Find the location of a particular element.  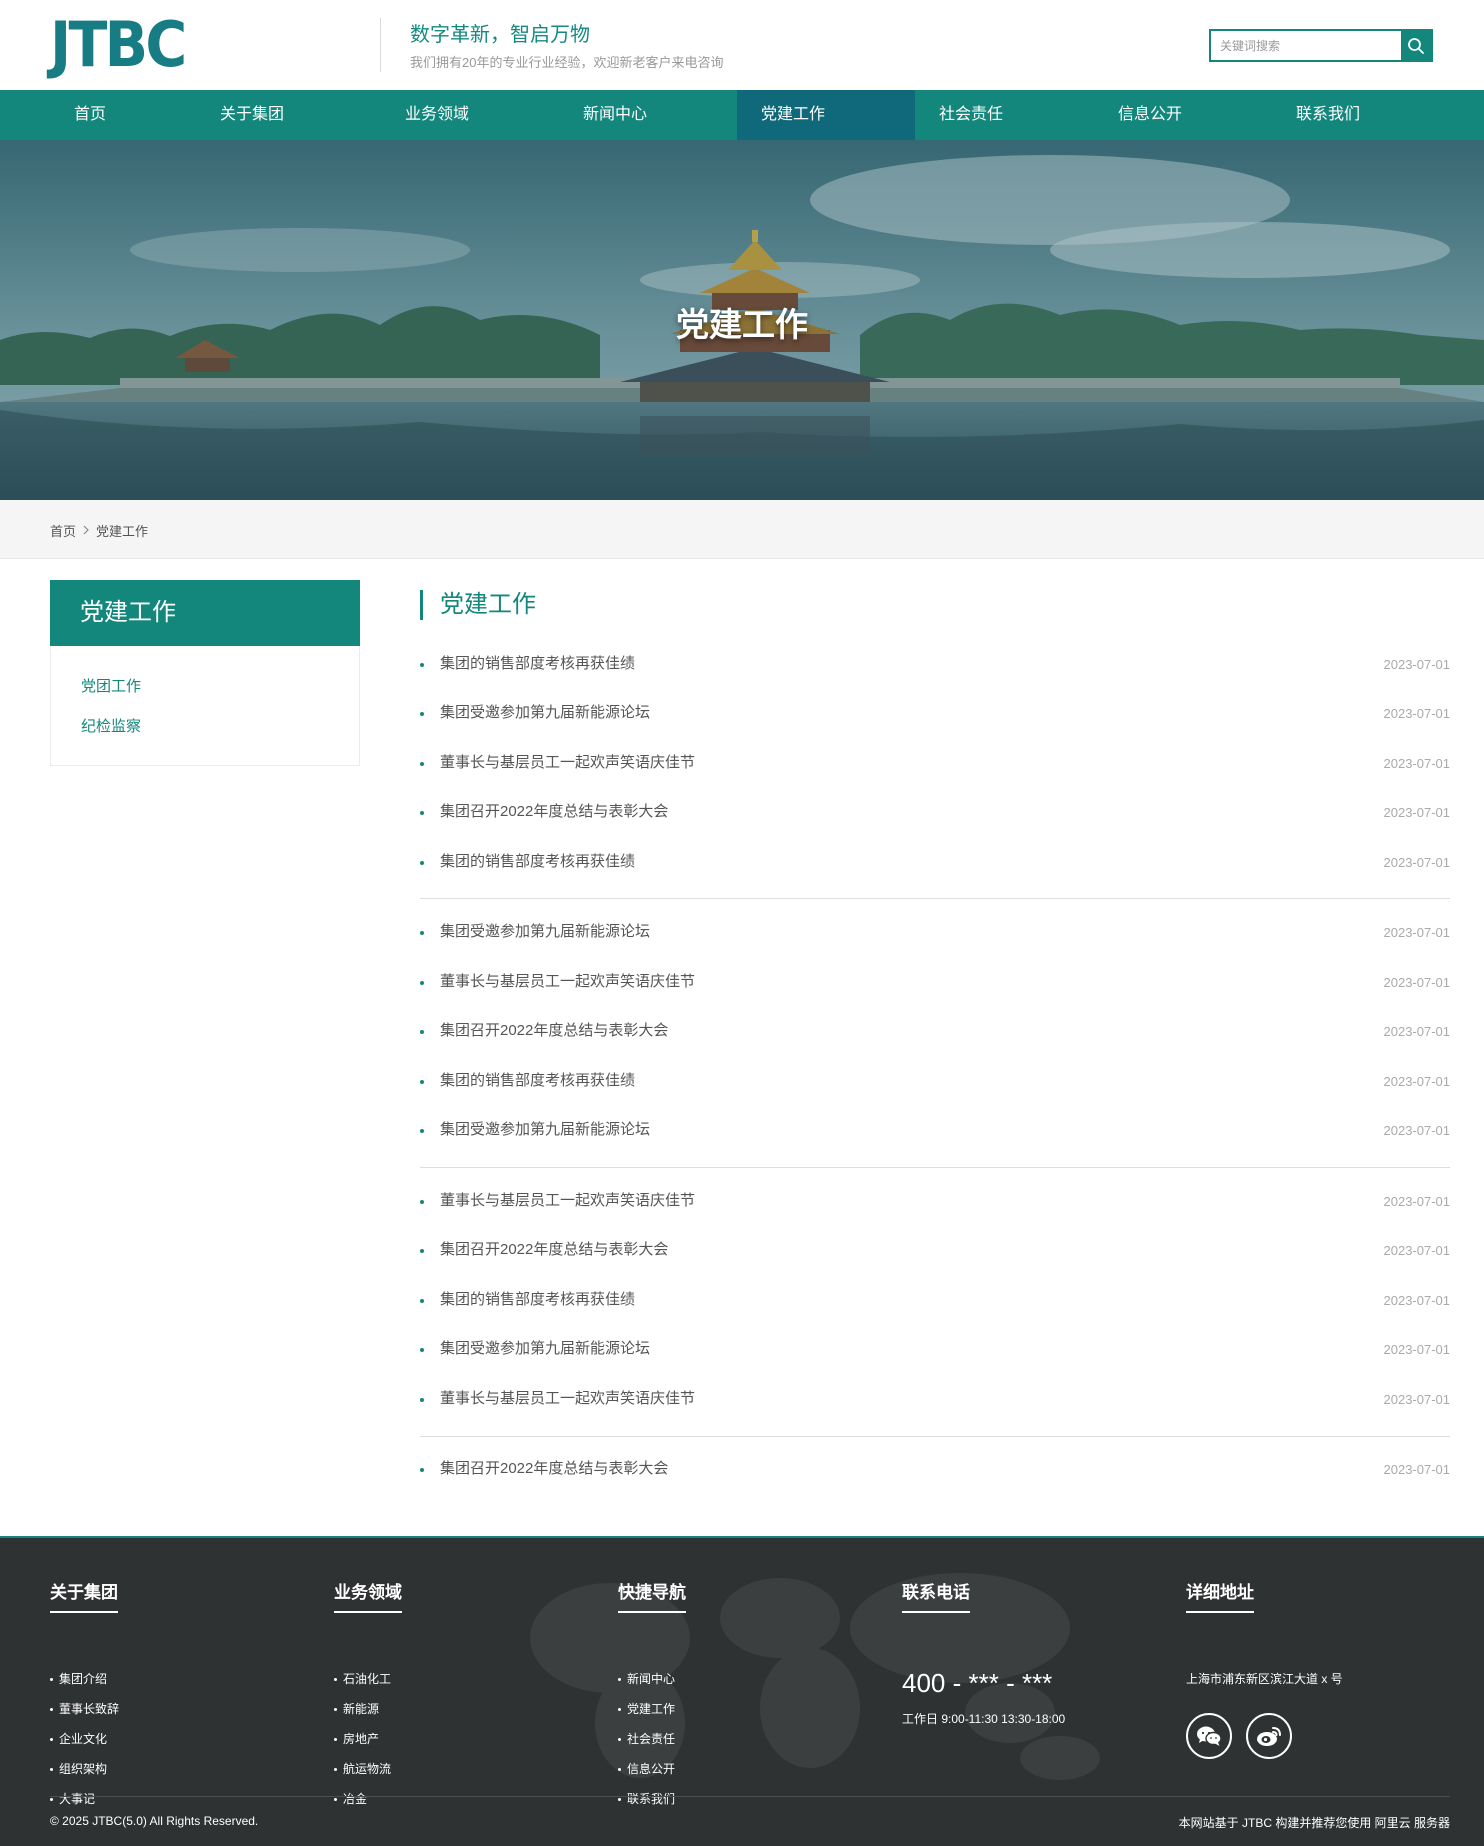

breadcrumb-current: 党建工作 is located at coordinates (122, 530).